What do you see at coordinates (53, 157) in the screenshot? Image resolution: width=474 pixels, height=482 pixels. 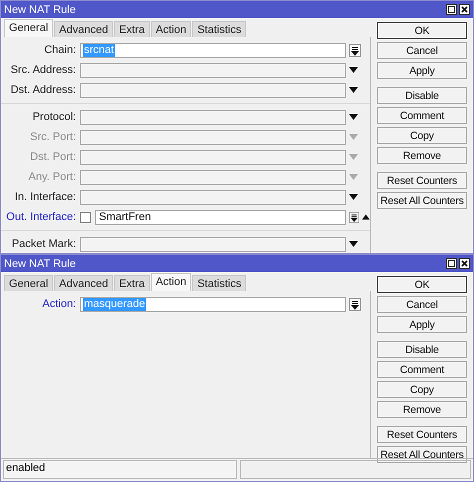 I see `field-label: Dst. Port:` at bounding box center [53, 157].